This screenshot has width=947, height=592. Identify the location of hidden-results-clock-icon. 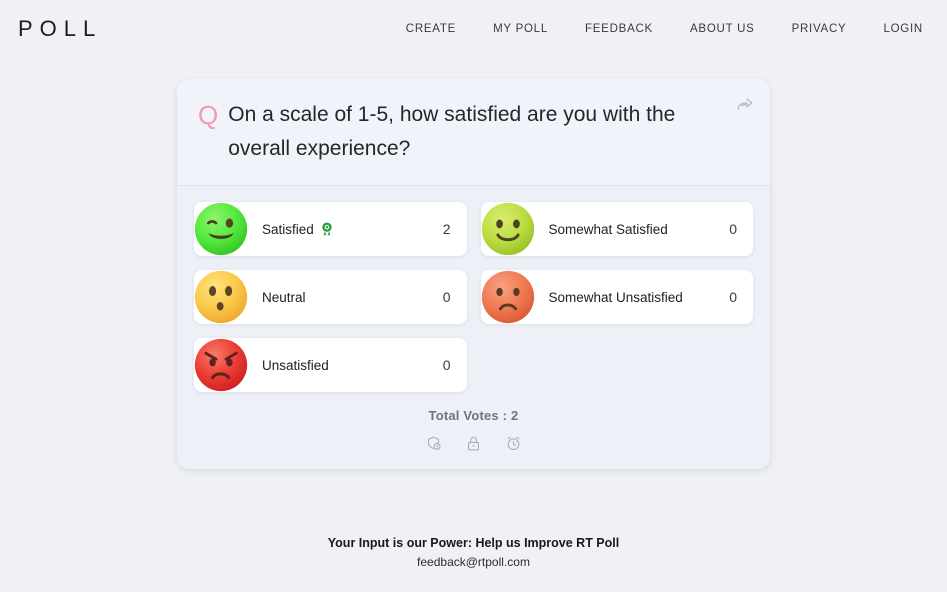
(434, 443).